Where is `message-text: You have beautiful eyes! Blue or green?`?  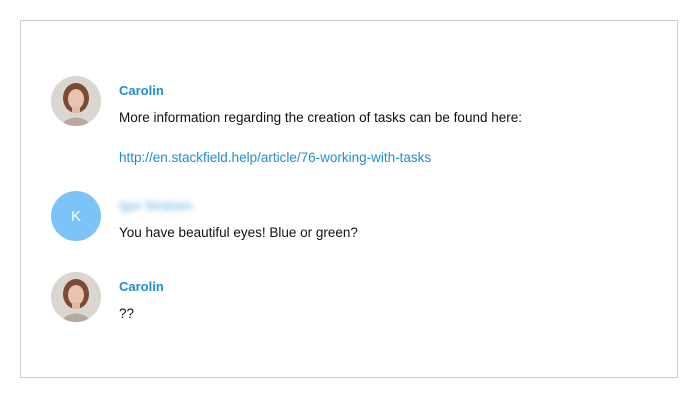
message-text: You have beautiful eyes! Blue or green? is located at coordinates (238, 232).